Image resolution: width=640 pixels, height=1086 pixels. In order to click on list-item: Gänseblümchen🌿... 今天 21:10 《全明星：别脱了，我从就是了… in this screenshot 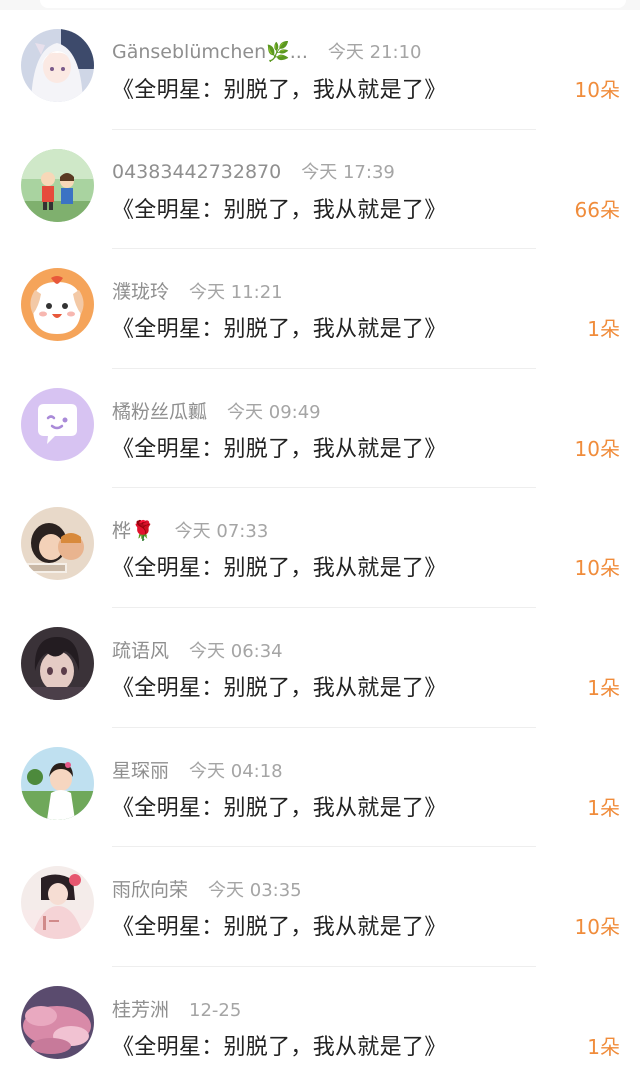, I will do `click(320, 70)`.